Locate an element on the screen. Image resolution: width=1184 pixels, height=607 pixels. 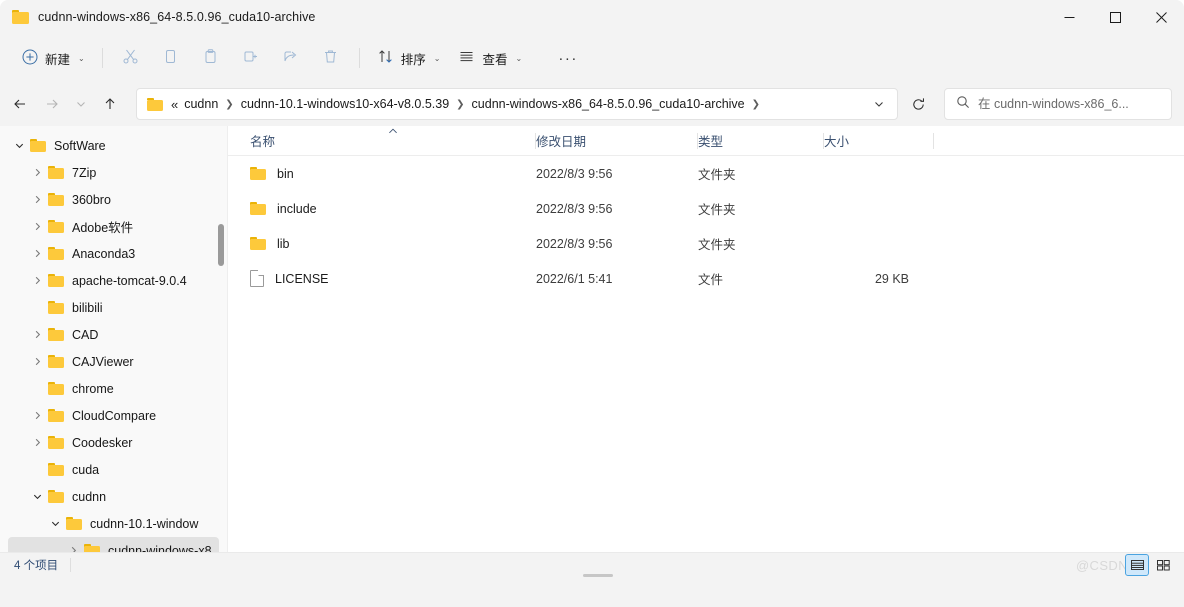
cut-button is located at coordinates (131, 58).